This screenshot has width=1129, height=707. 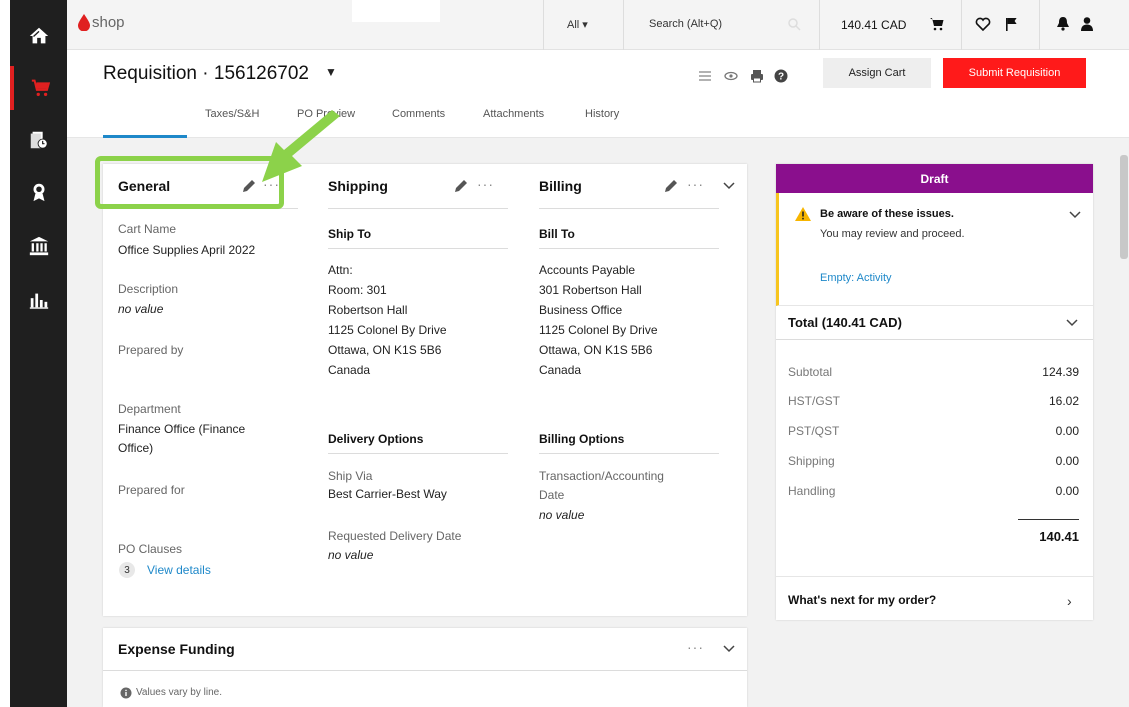 I want to click on bill-to-line: Canada, so click(x=560, y=370).